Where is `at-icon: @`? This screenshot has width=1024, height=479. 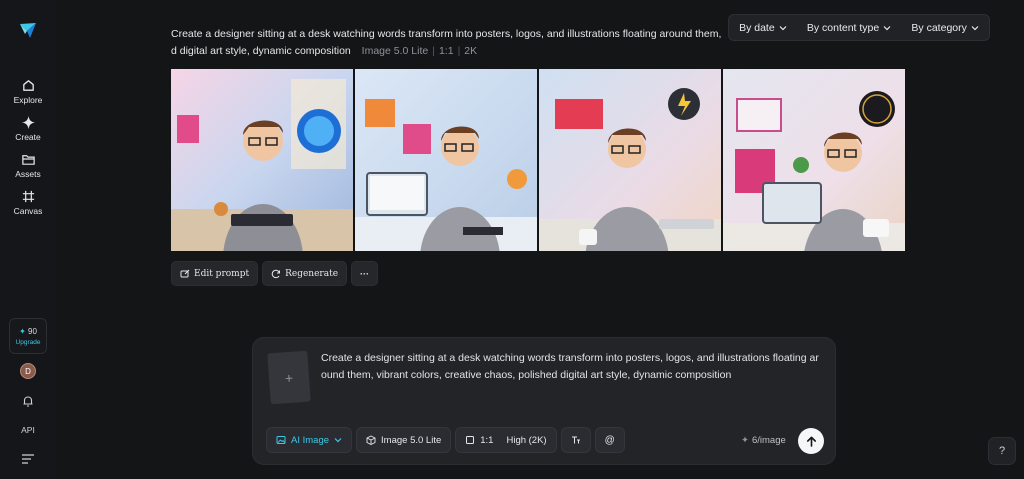 at-icon: @ is located at coordinates (609, 440).